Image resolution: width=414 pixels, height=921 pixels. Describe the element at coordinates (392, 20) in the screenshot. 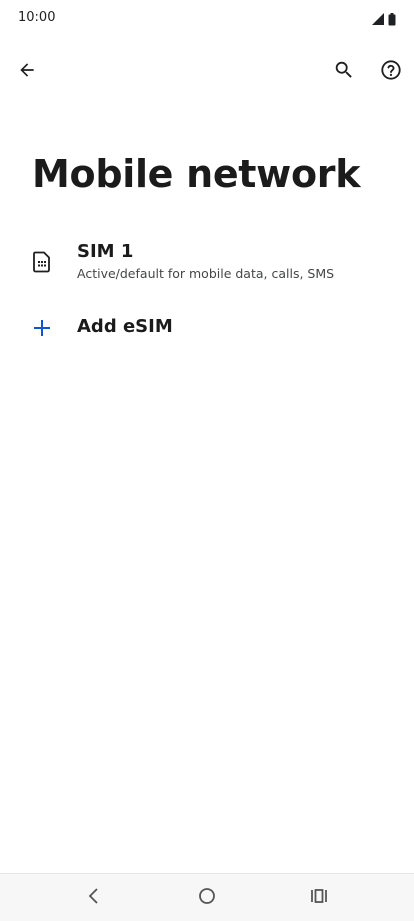

I see `battery-icon` at that location.